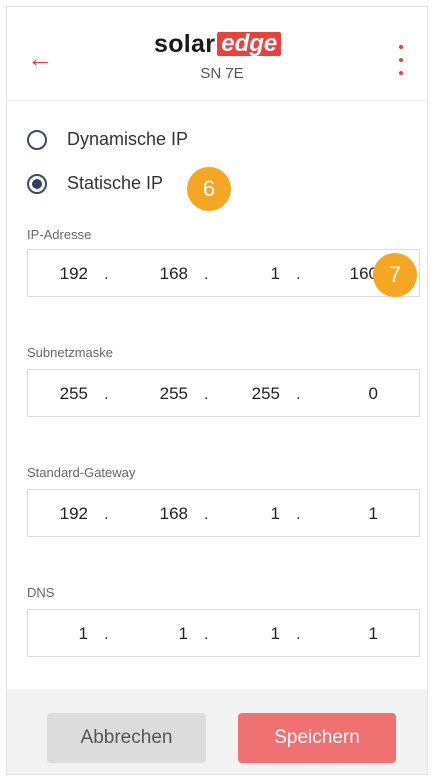 The width and height of the screenshot is (436, 781). I want to click on subnet-mask-label: Subnetzmaske, so click(70, 352).